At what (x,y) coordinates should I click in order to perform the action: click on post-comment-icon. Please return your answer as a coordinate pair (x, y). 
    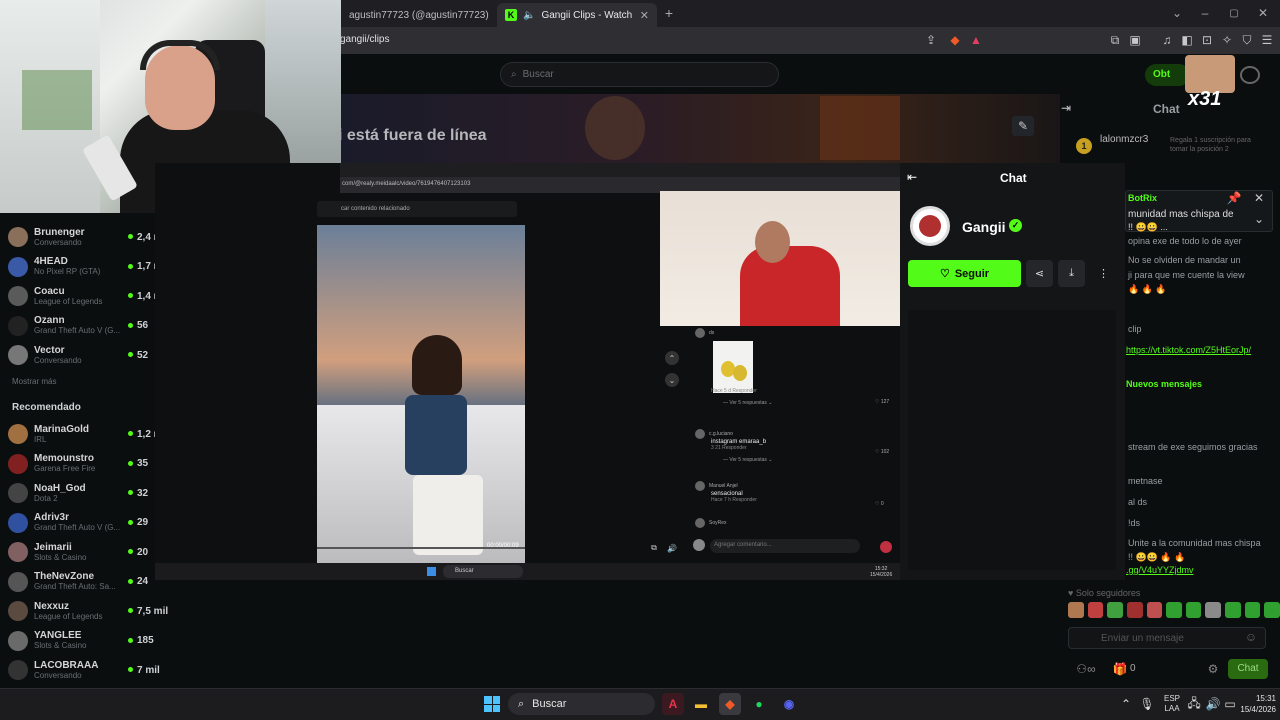
    Looking at the image, I should click on (886, 547).